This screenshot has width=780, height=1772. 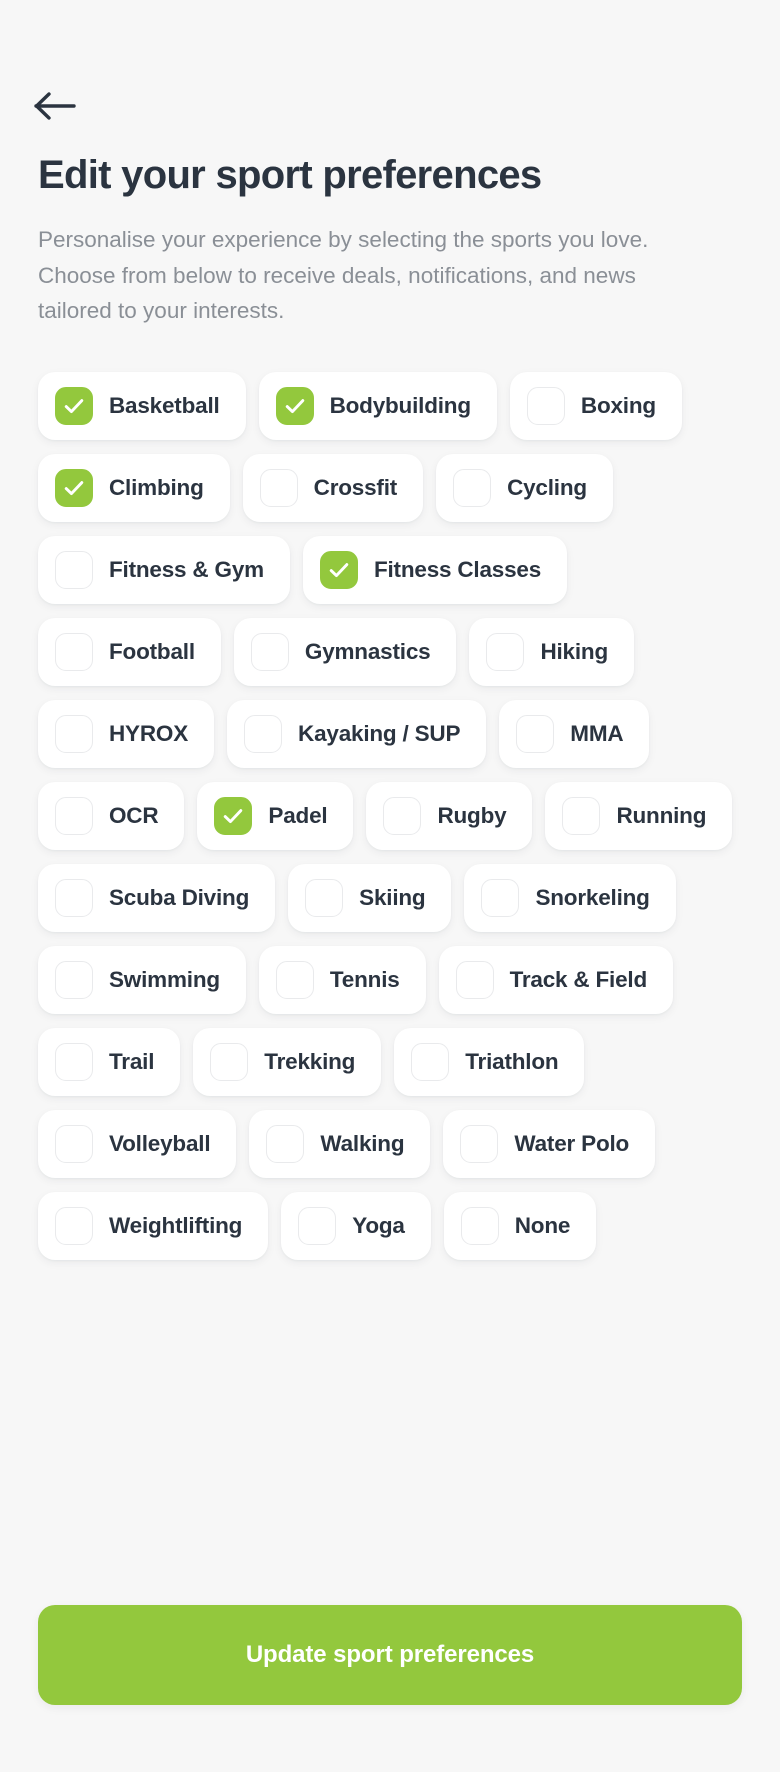 What do you see at coordinates (160, 1143) in the screenshot?
I see `sport-chip-label: Volleyball` at bounding box center [160, 1143].